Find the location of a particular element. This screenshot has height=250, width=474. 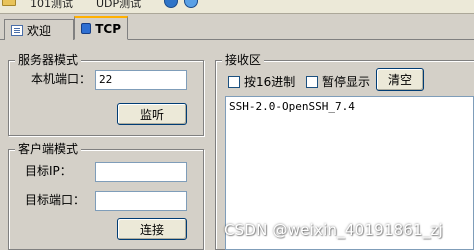

connect-button: 连接 is located at coordinates (152, 229).